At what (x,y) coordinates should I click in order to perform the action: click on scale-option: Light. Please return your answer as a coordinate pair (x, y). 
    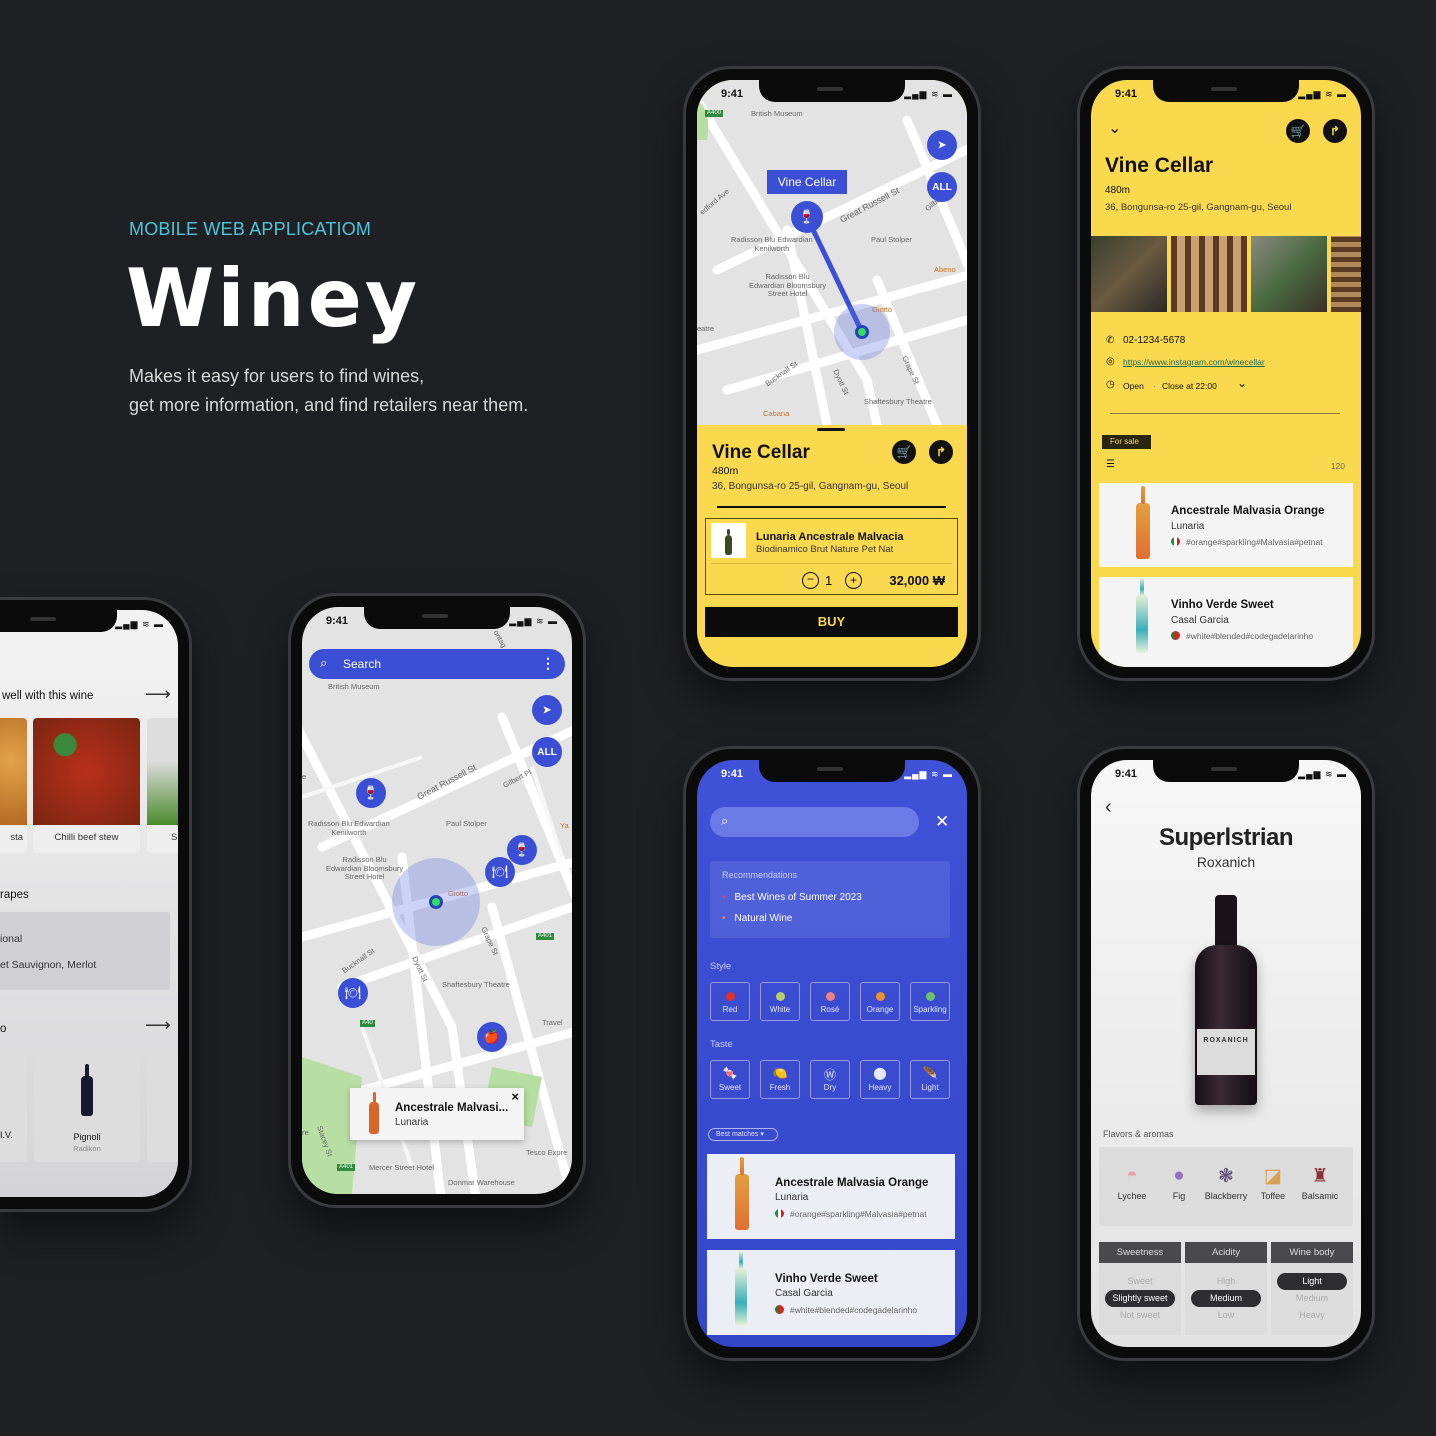
    Looking at the image, I should click on (1312, 1281).